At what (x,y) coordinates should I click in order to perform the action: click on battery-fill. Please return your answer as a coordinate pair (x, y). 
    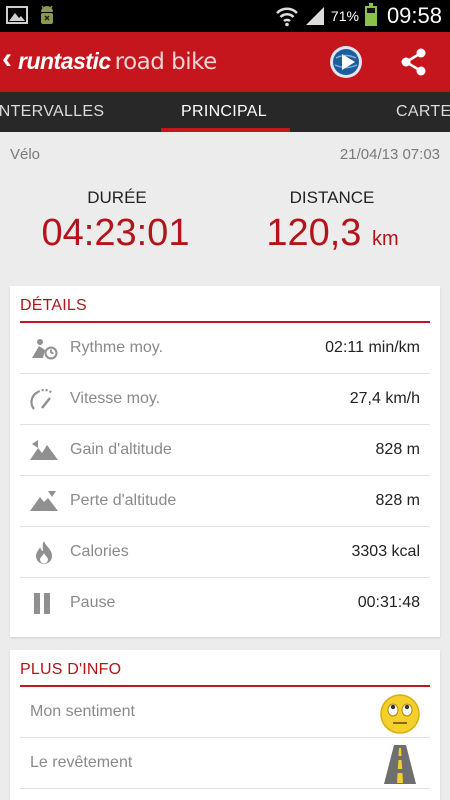
    Looking at the image, I should click on (370, 18).